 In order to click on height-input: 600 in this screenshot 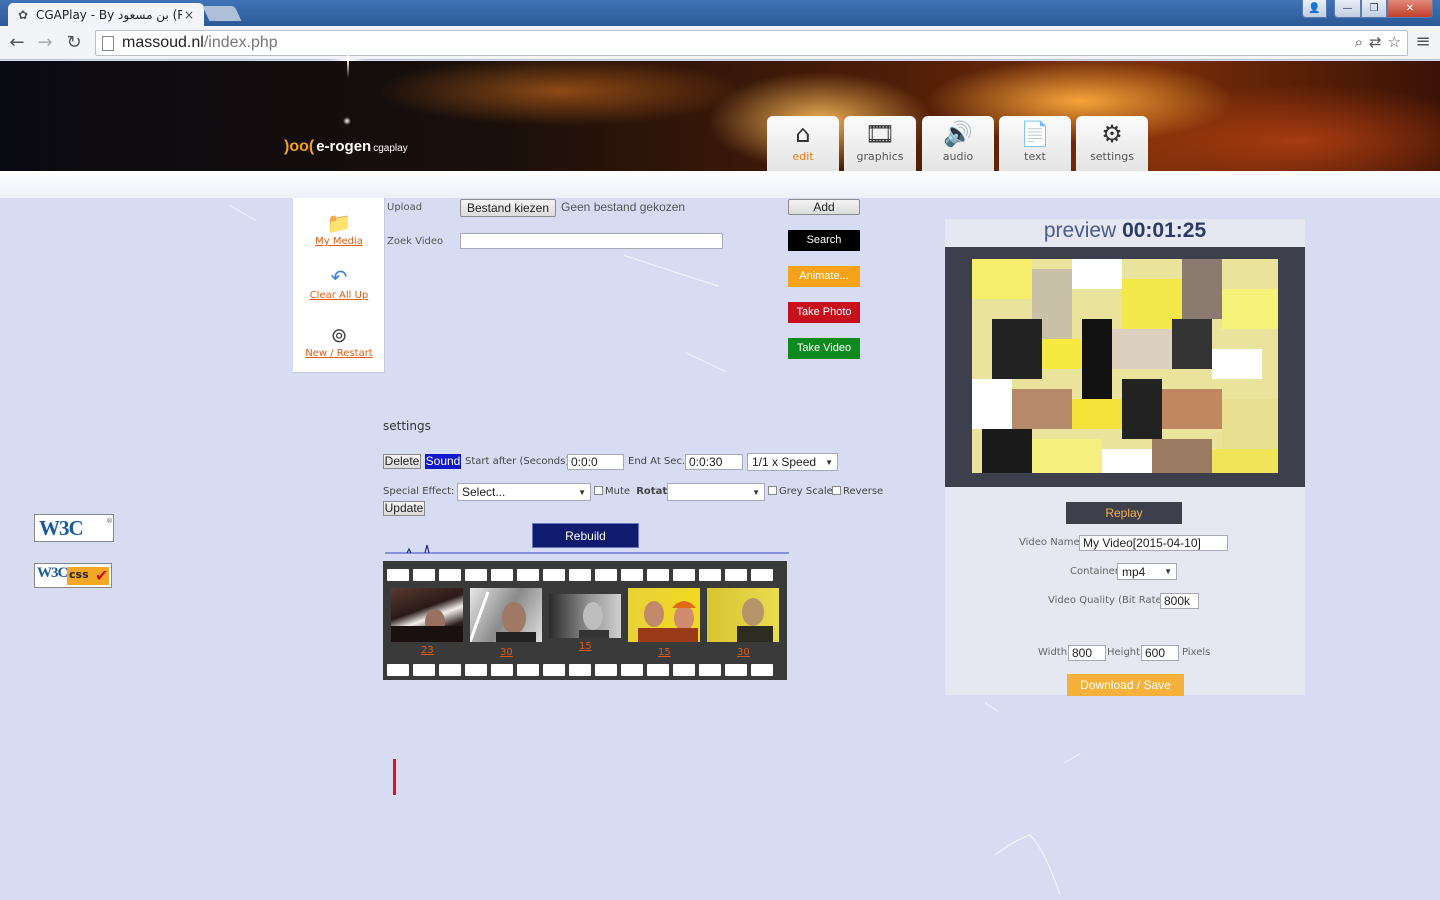, I will do `click(1160, 653)`.